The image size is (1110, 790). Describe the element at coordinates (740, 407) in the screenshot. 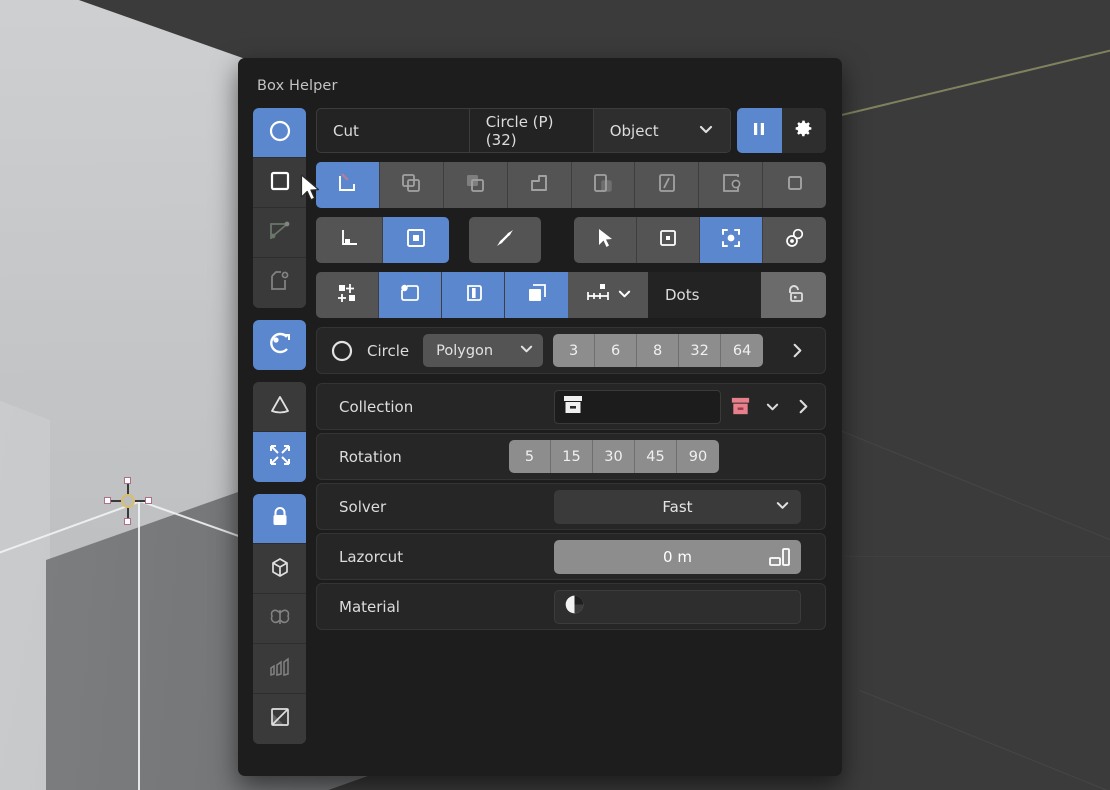

I see `collection-color-swatch` at that location.